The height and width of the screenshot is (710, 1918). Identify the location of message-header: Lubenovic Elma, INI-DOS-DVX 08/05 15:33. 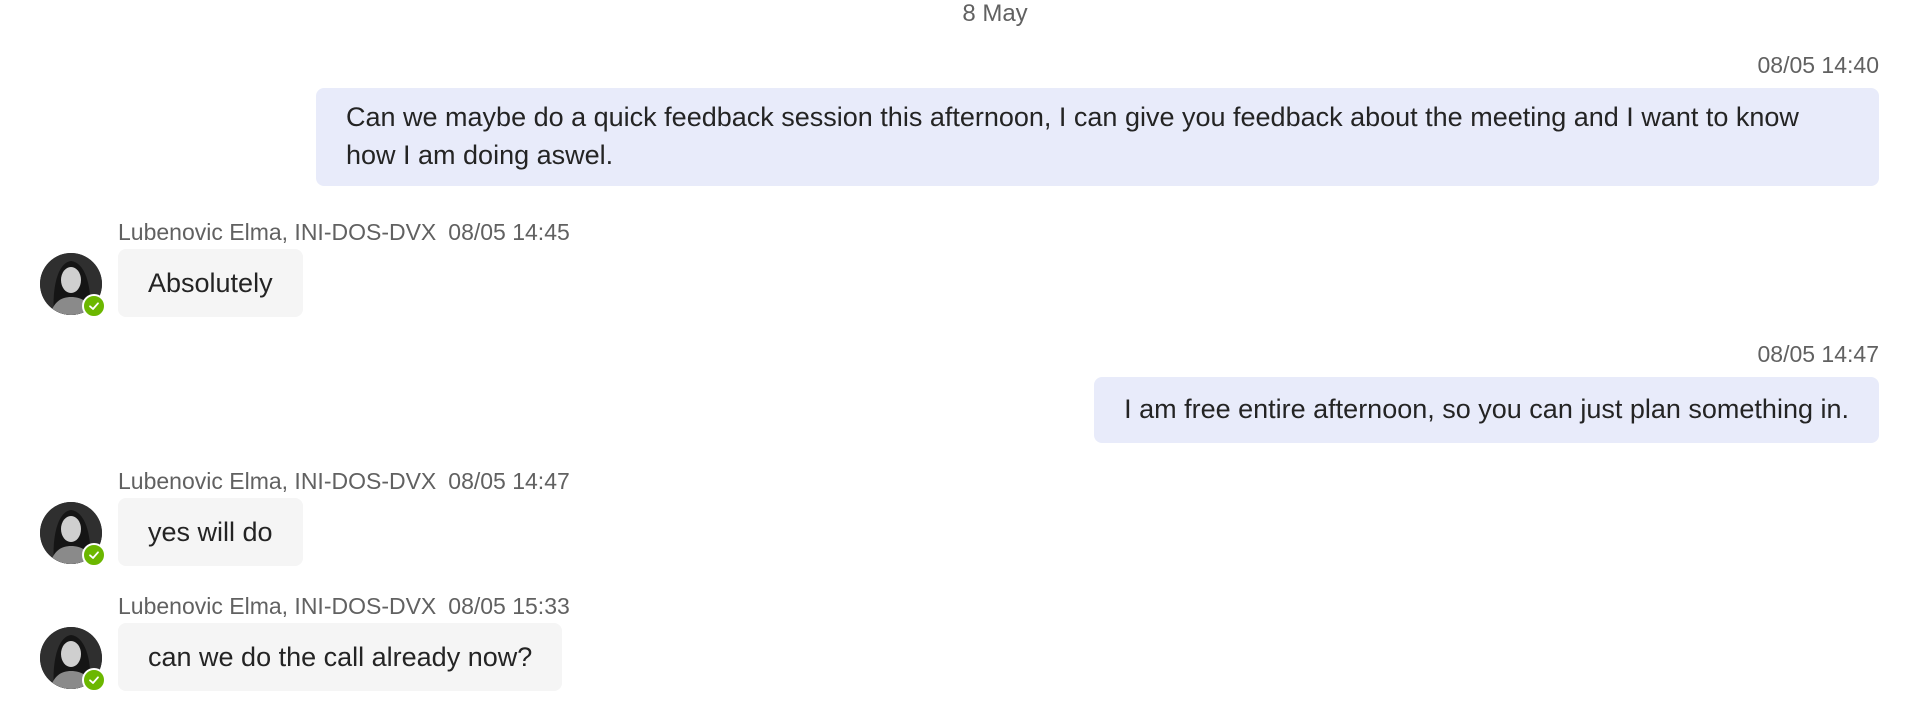
(344, 606).